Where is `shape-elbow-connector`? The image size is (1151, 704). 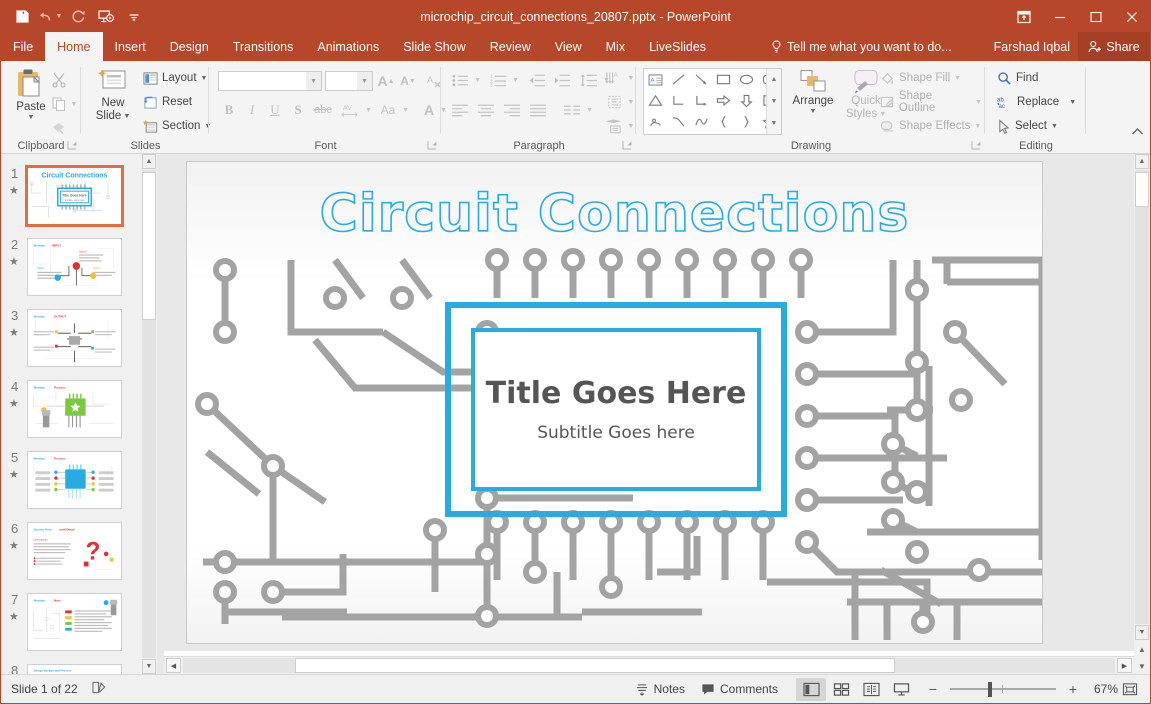
shape-elbow-connector is located at coordinates (678, 100).